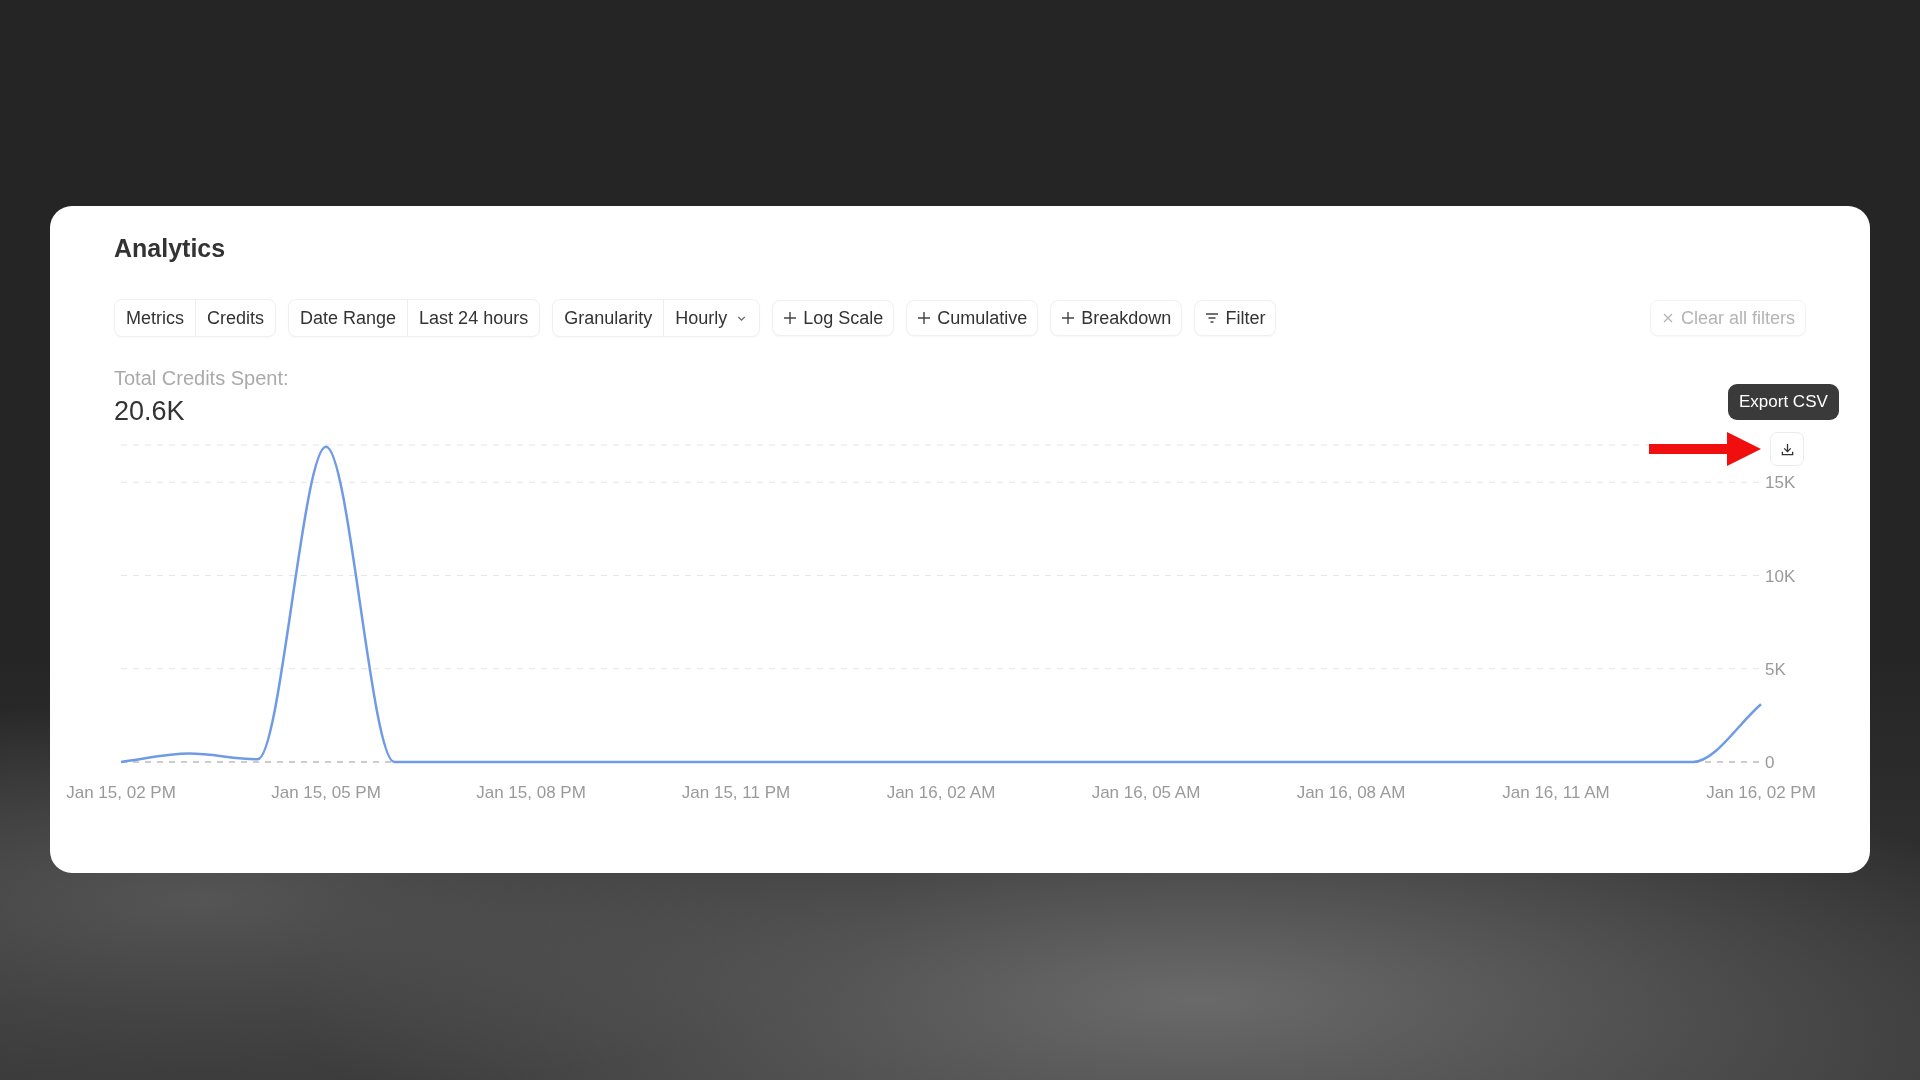 This screenshot has height=1080, width=1920. Describe the element at coordinates (1351, 792) in the screenshot. I see `x-tick-label: Jan 16, 08 AM` at that location.